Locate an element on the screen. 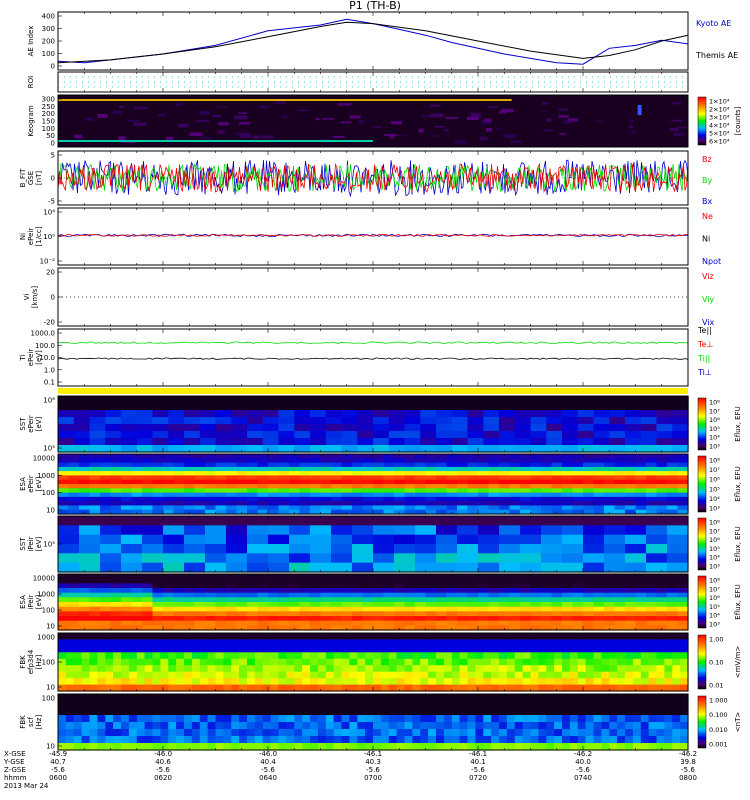 The image size is (750, 800). keo-colorbar-tick: 5×10⁴ is located at coordinates (719, 134).